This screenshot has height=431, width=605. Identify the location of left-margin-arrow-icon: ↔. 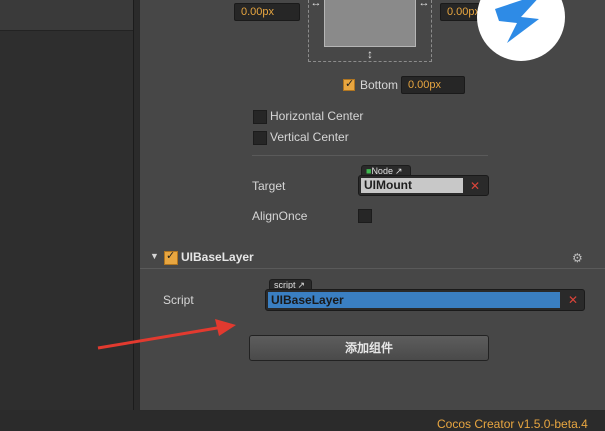
(316, 4).